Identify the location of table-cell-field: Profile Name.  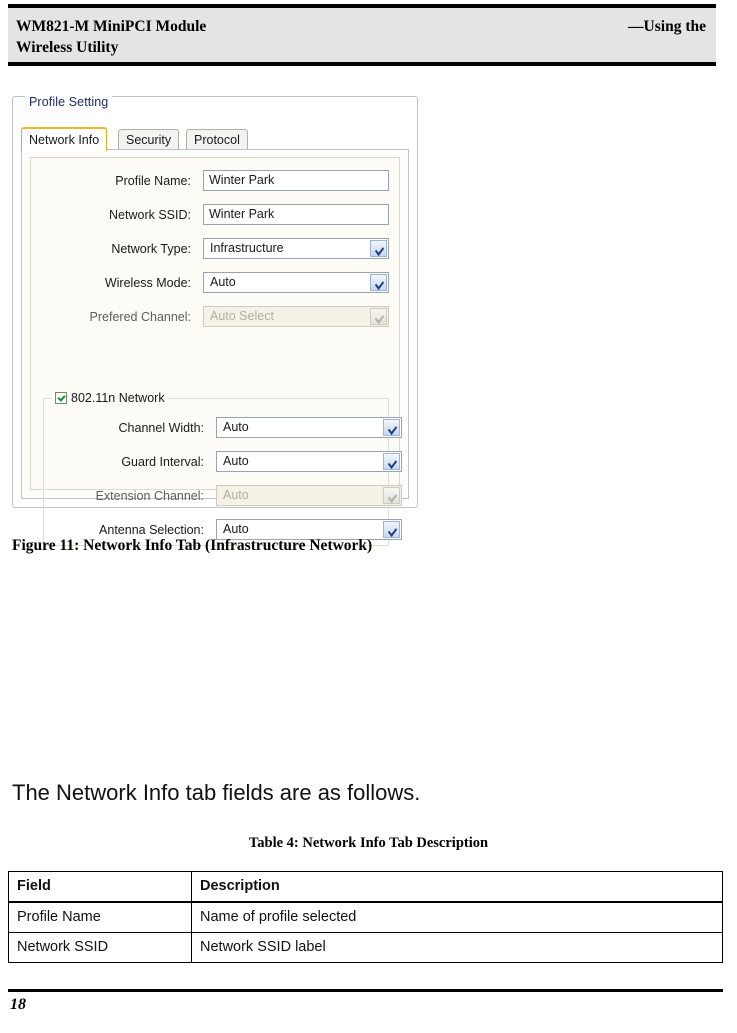
(100, 917).